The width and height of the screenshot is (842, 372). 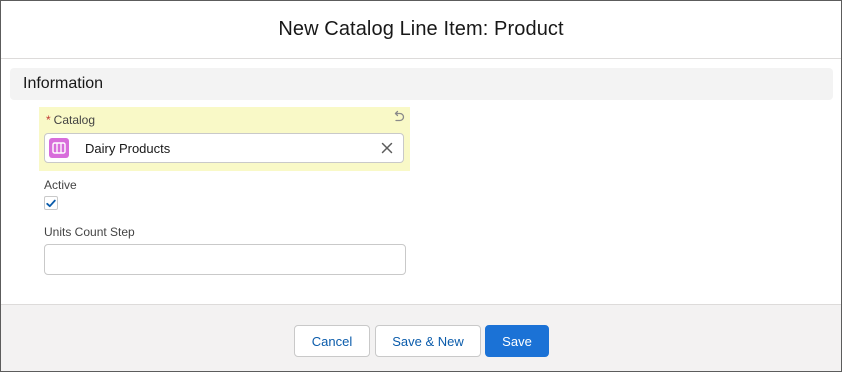 I want to click on catalog-field: * Catalog Dairy Products, so click(x=224, y=139).